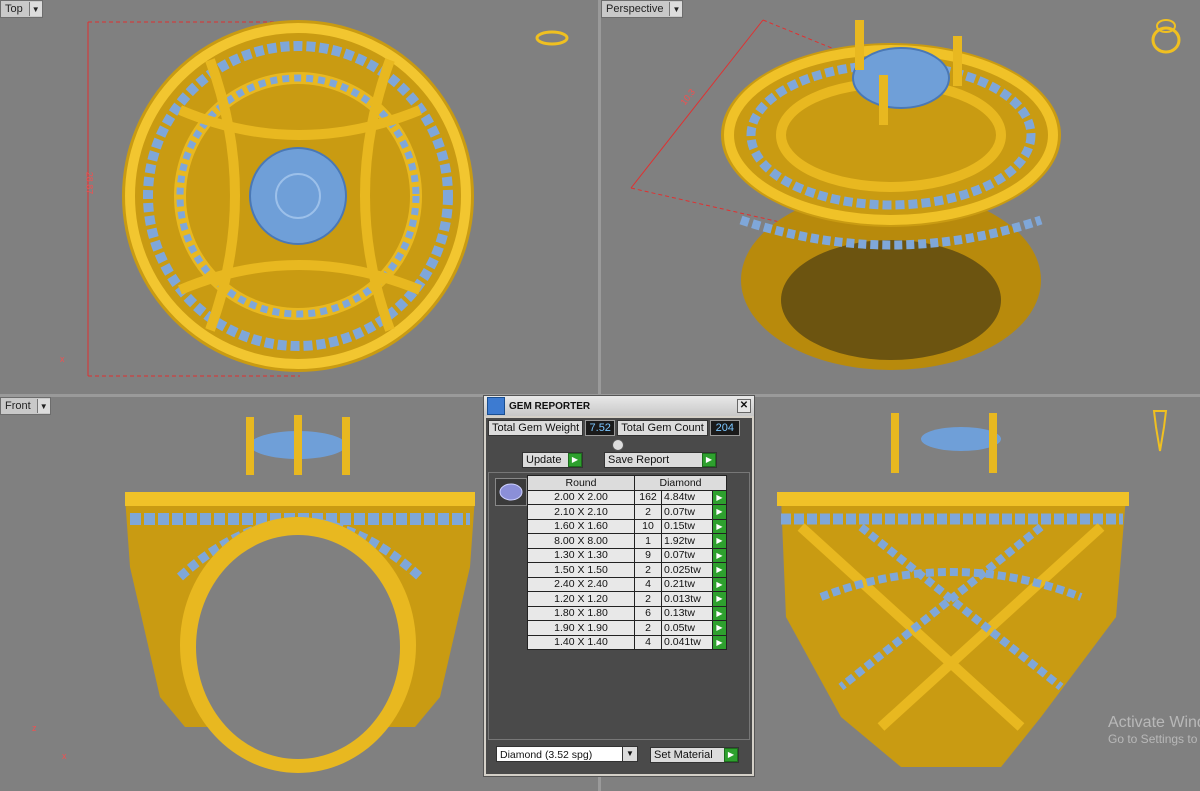 This screenshot has height=791, width=1200. I want to click on table-row: 8.00 X 8.00 1 1.92tw ▶, so click(627, 541).